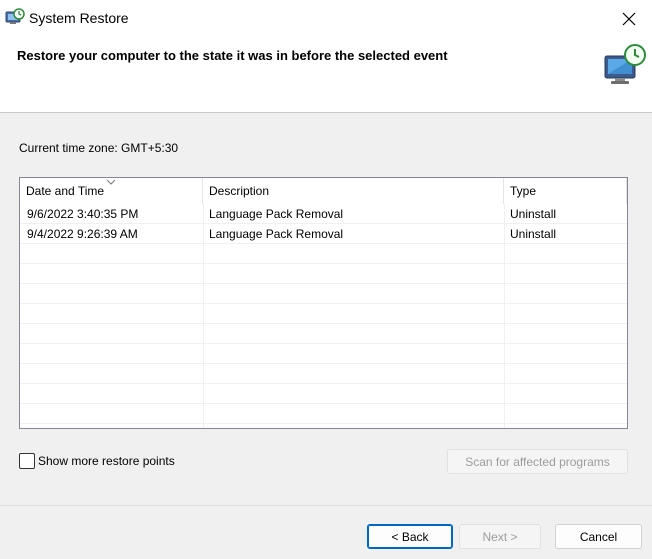  What do you see at coordinates (326, 19) in the screenshot?
I see `title-bar: System Restore` at bounding box center [326, 19].